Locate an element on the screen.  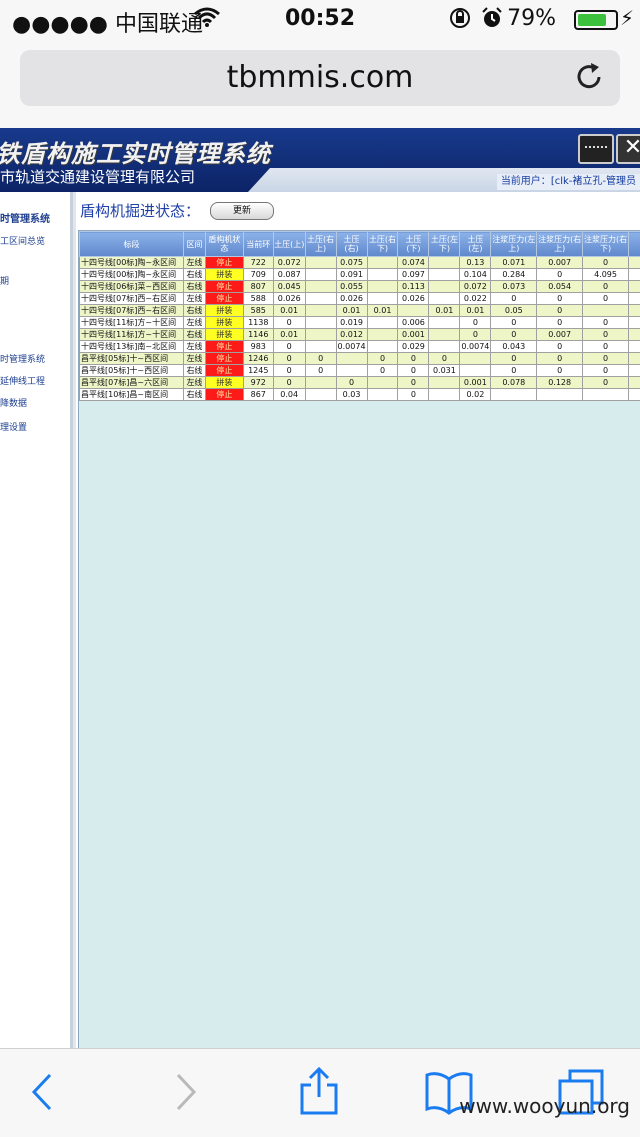
table-cell: 0.045 is located at coordinates (289, 287).